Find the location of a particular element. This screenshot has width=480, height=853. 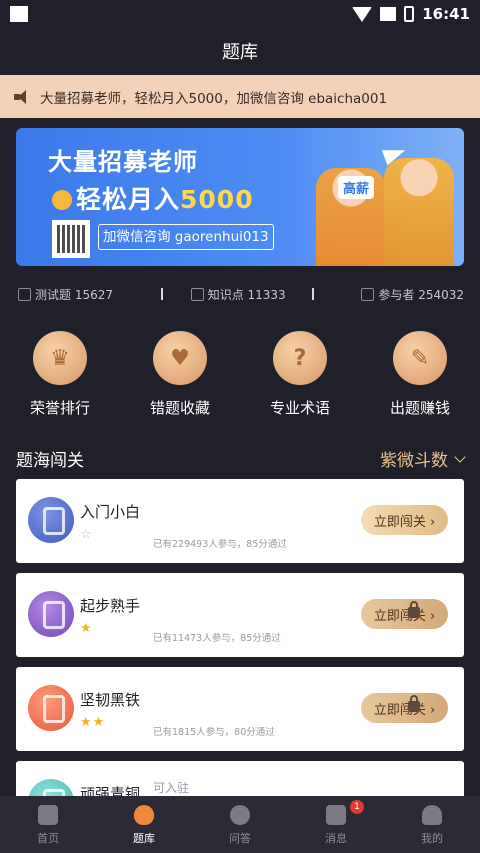

stat-participants: 参与者 254032 is located at coordinates (412, 294).